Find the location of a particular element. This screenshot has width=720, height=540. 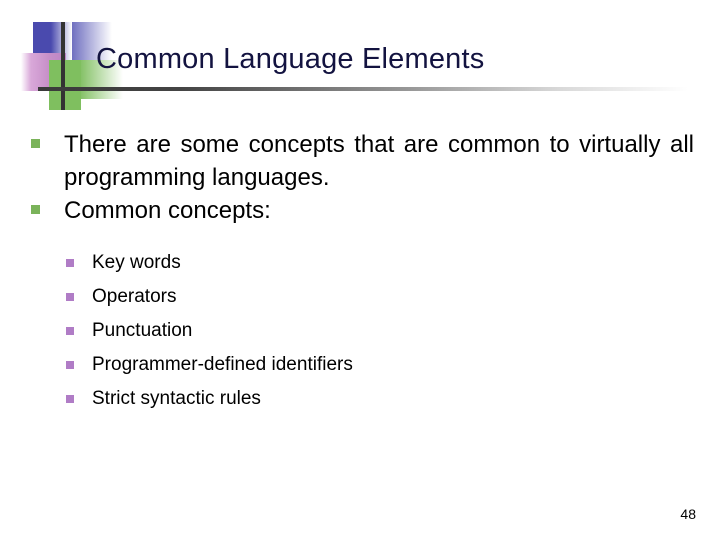

bullet-text: Common concepts: is located at coordinates (167, 210).